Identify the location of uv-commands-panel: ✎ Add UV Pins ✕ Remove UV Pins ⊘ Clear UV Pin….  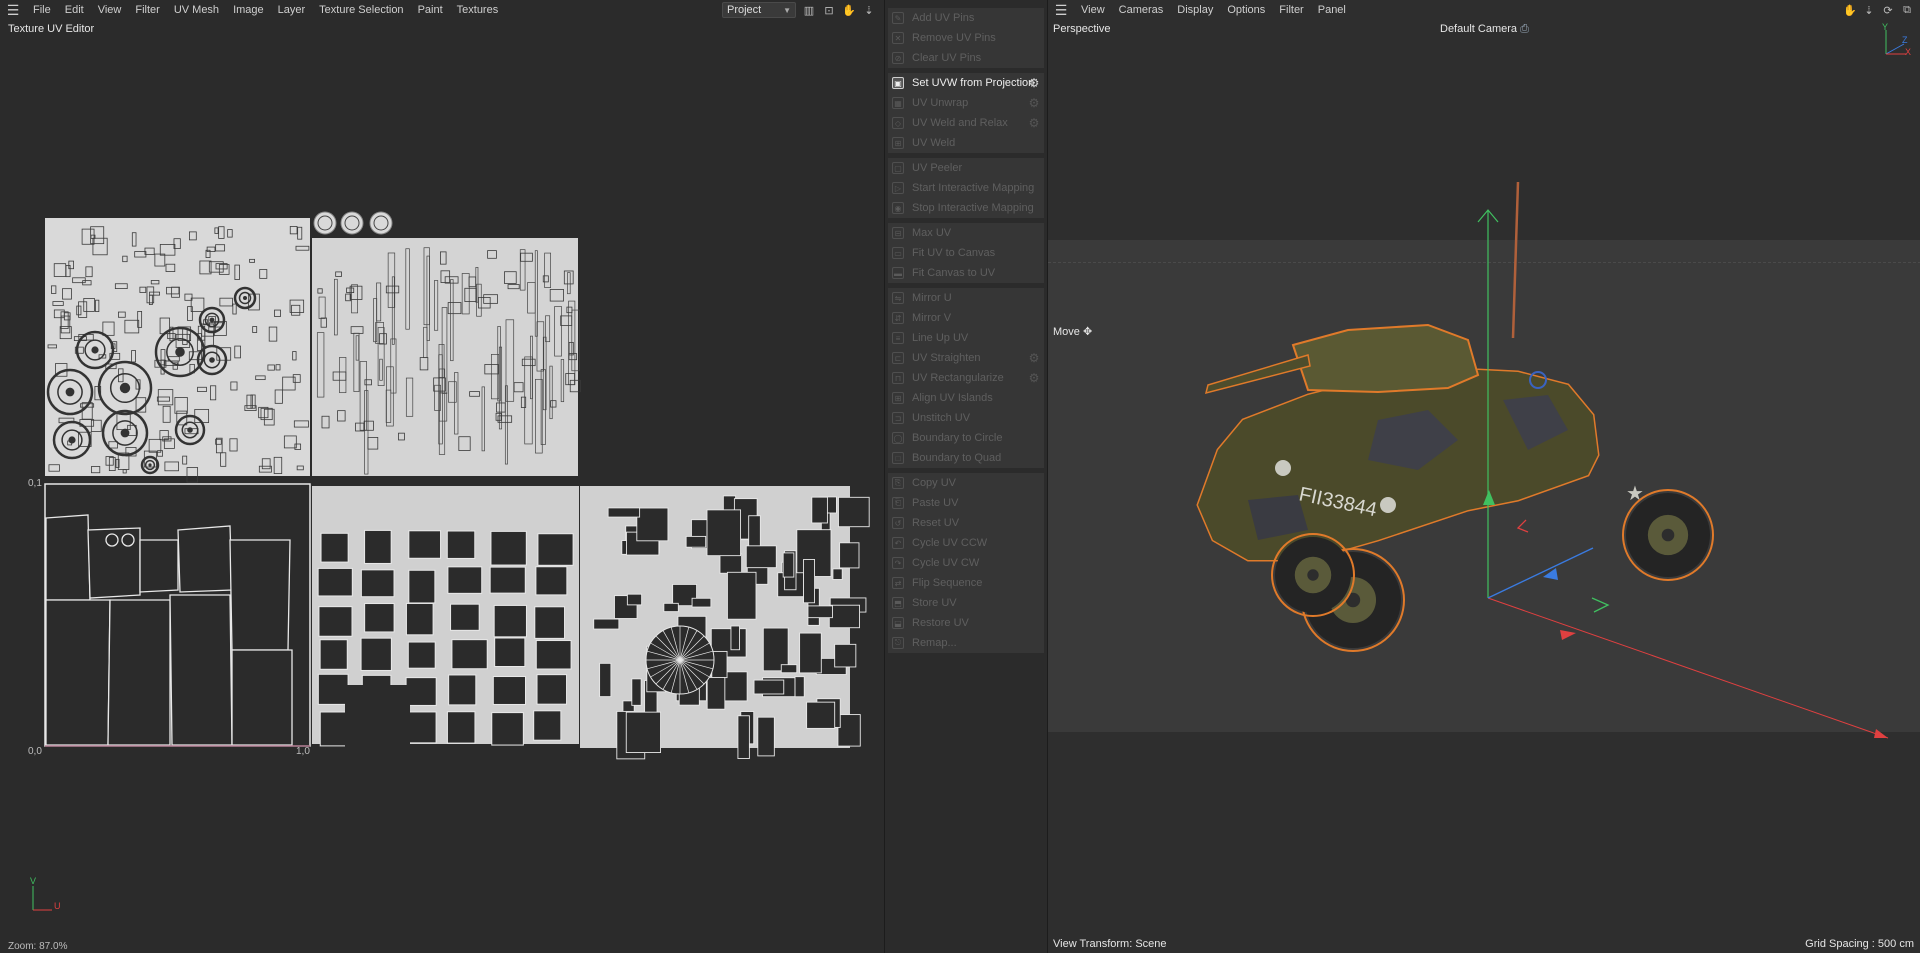
(966, 476).